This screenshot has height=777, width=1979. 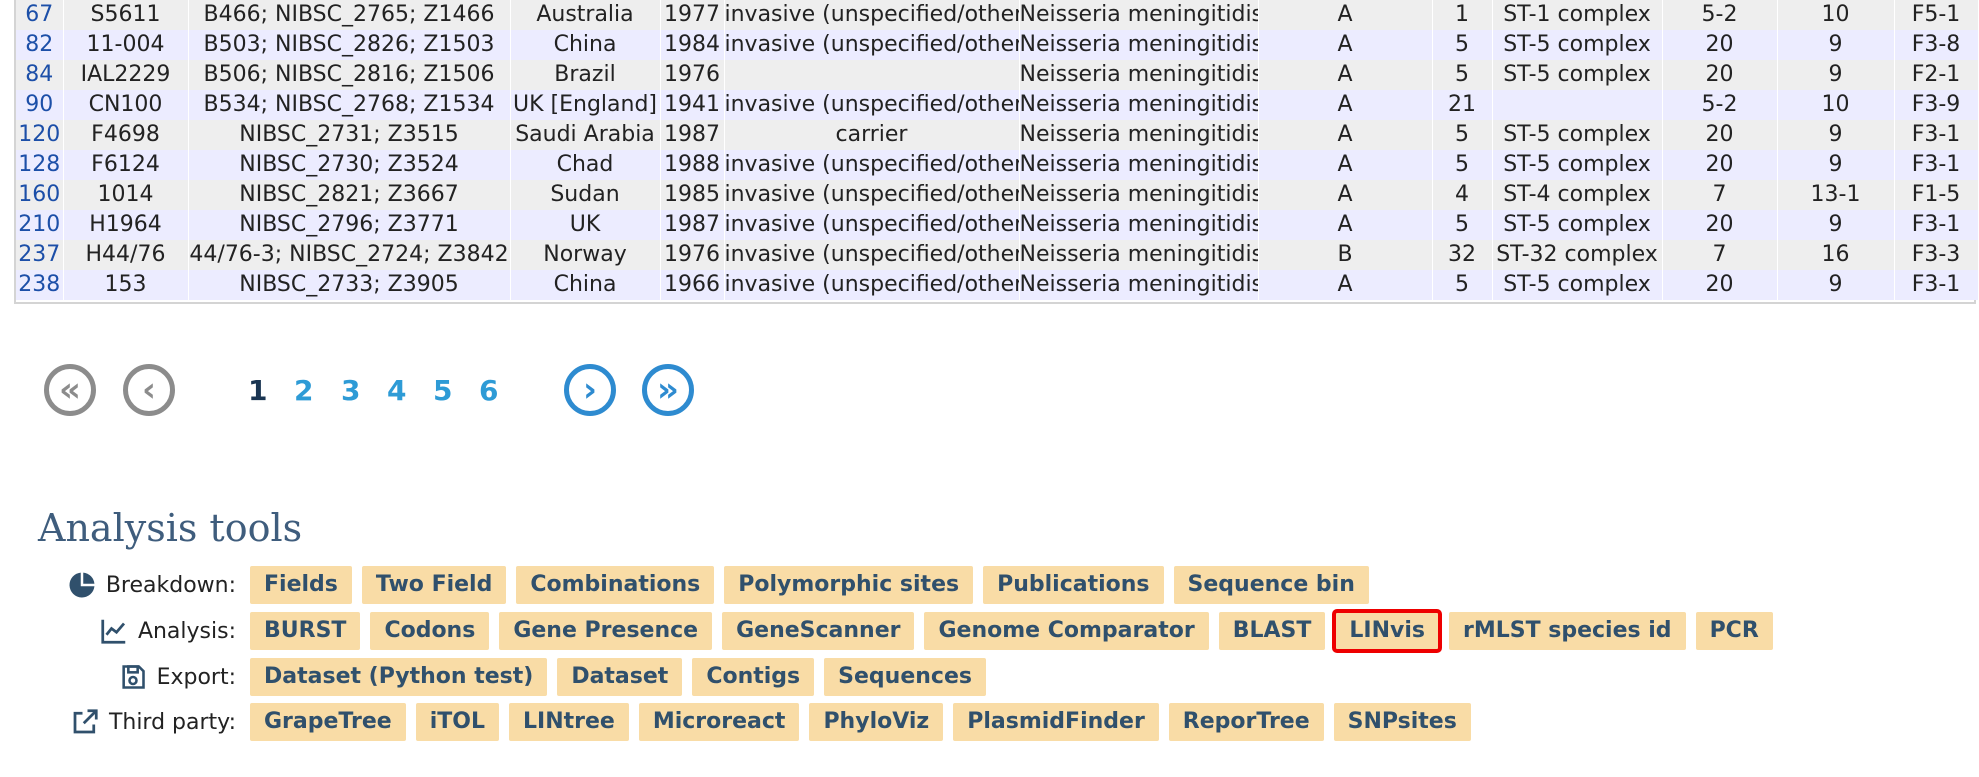 What do you see at coordinates (488, 390) in the screenshot?
I see `page-6-link: 6` at bounding box center [488, 390].